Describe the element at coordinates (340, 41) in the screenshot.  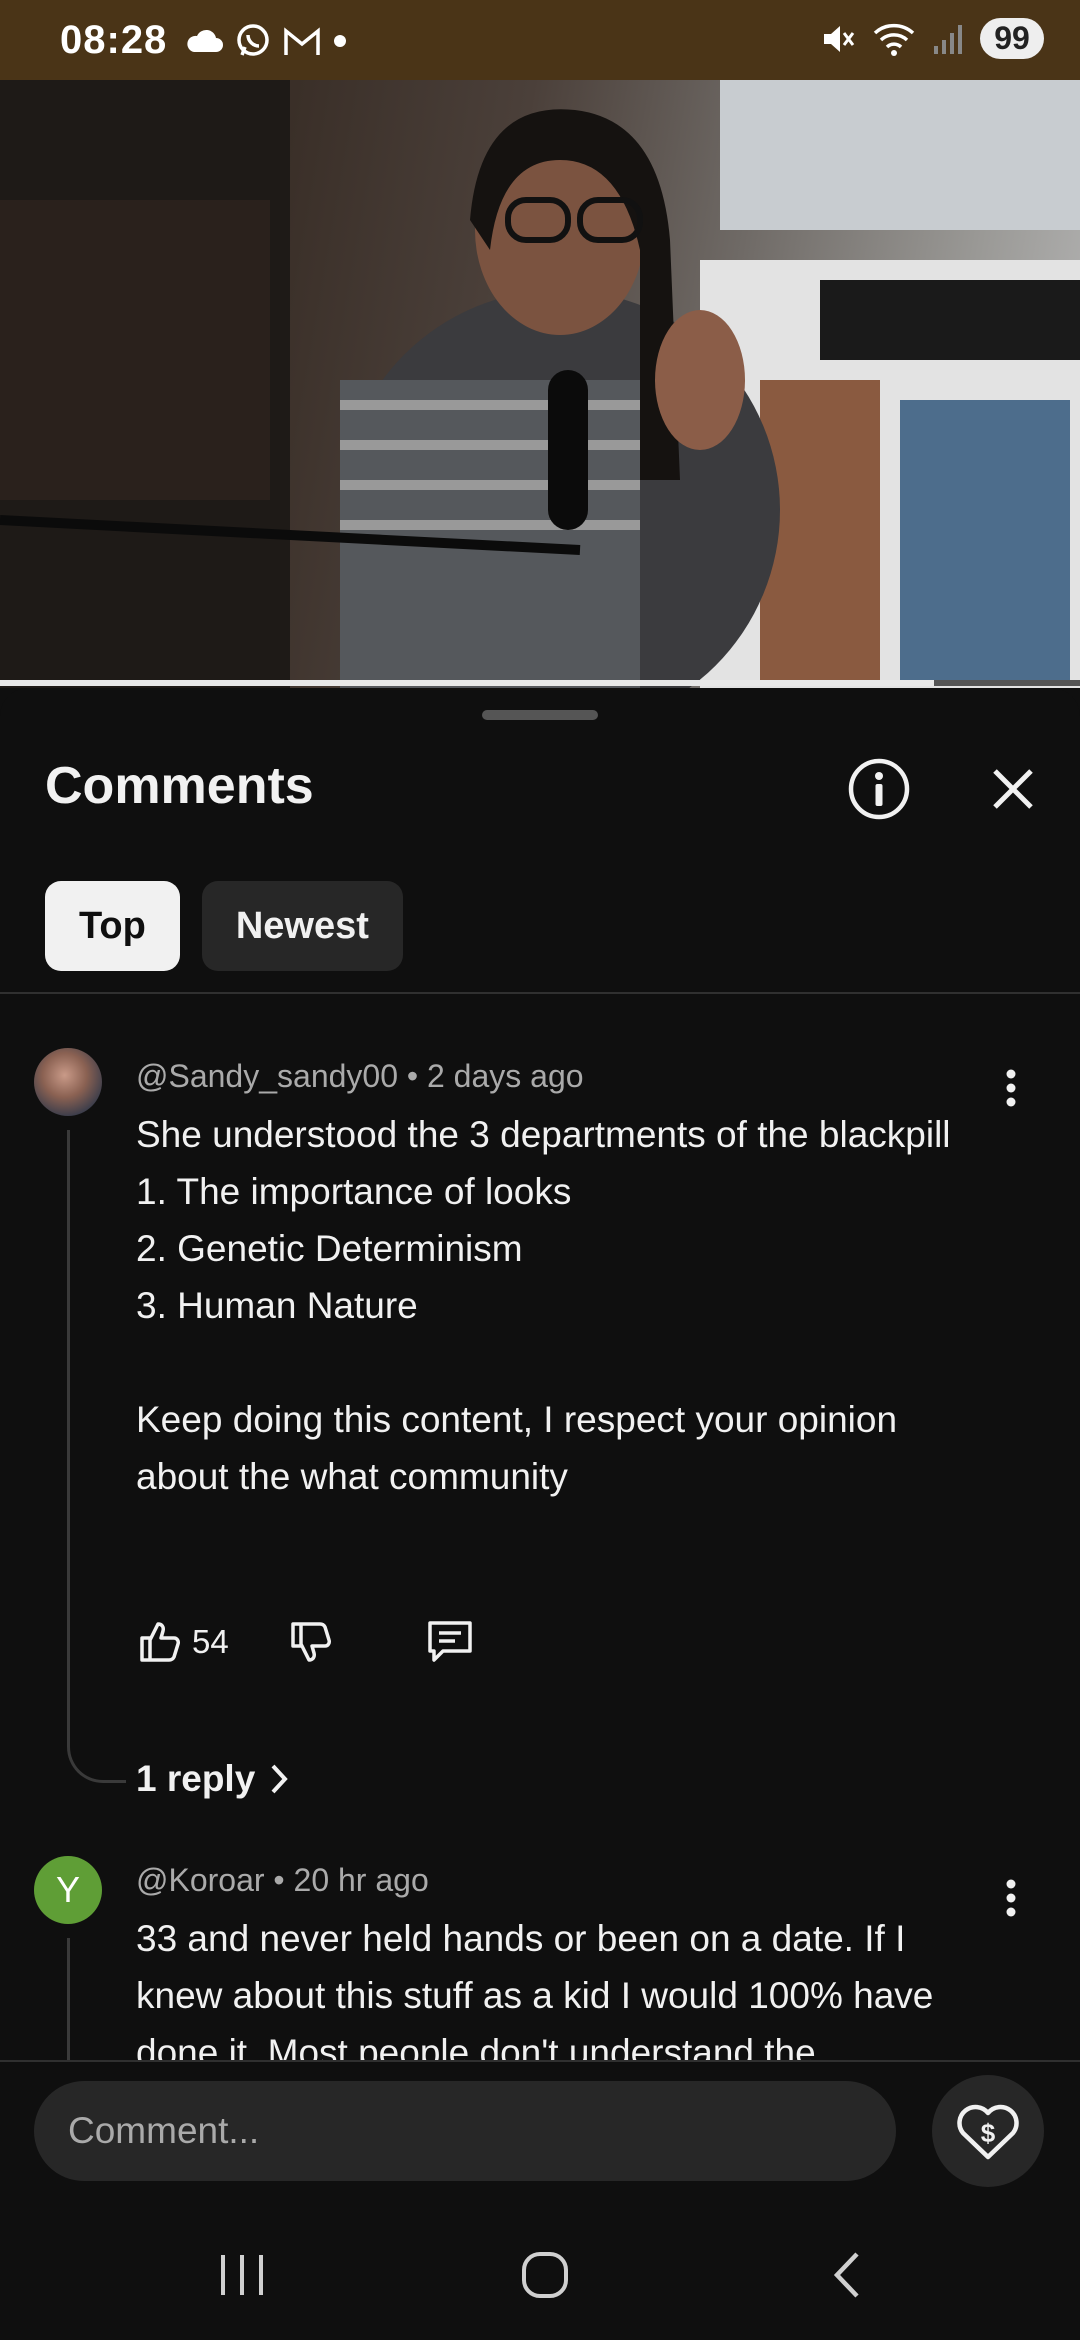
I see `dot-icon` at that location.